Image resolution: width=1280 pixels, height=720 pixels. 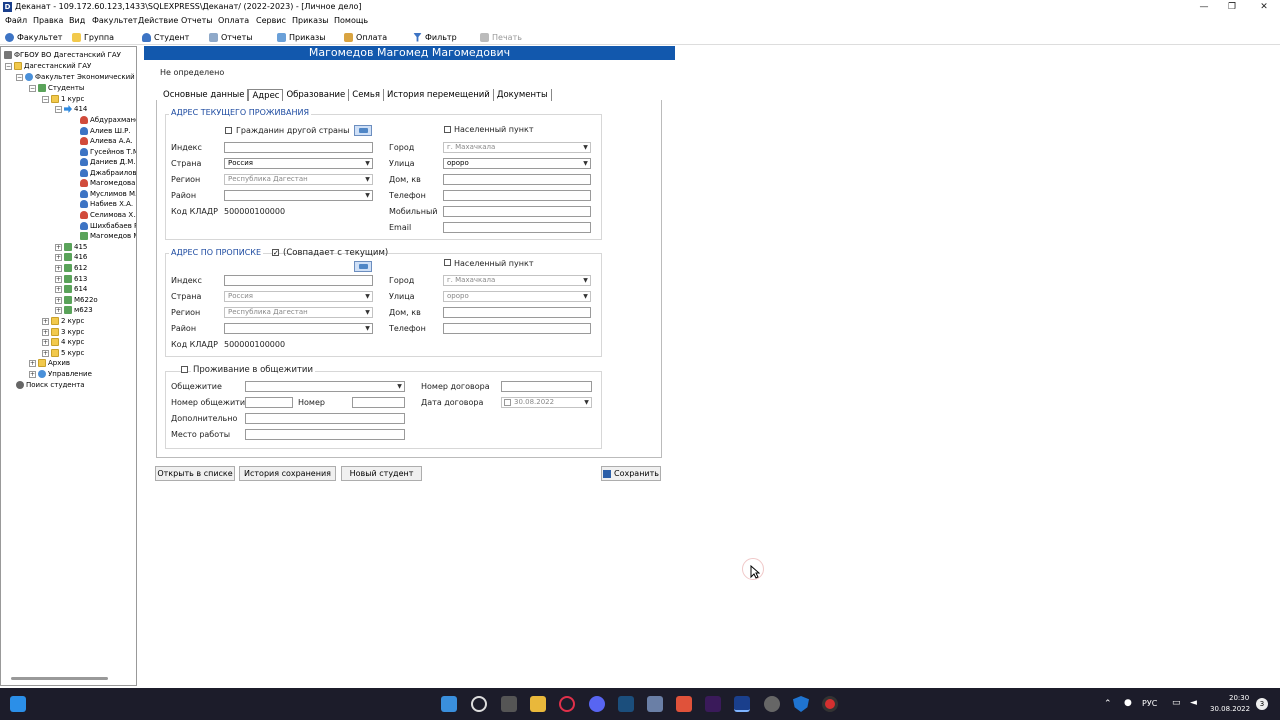 What do you see at coordinates (538, 704) in the screenshot?
I see `file-explorer-icon` at bounding box center [538, 704].